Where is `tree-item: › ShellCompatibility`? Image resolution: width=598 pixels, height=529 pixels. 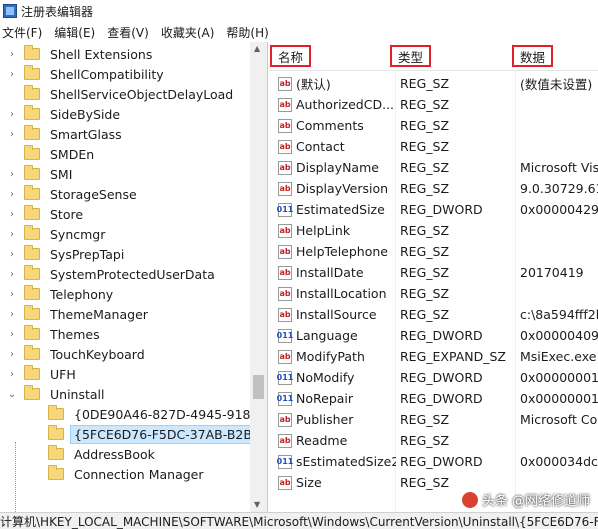 tree-item: › ShellCompatibility is located at coordinates (87, 74).